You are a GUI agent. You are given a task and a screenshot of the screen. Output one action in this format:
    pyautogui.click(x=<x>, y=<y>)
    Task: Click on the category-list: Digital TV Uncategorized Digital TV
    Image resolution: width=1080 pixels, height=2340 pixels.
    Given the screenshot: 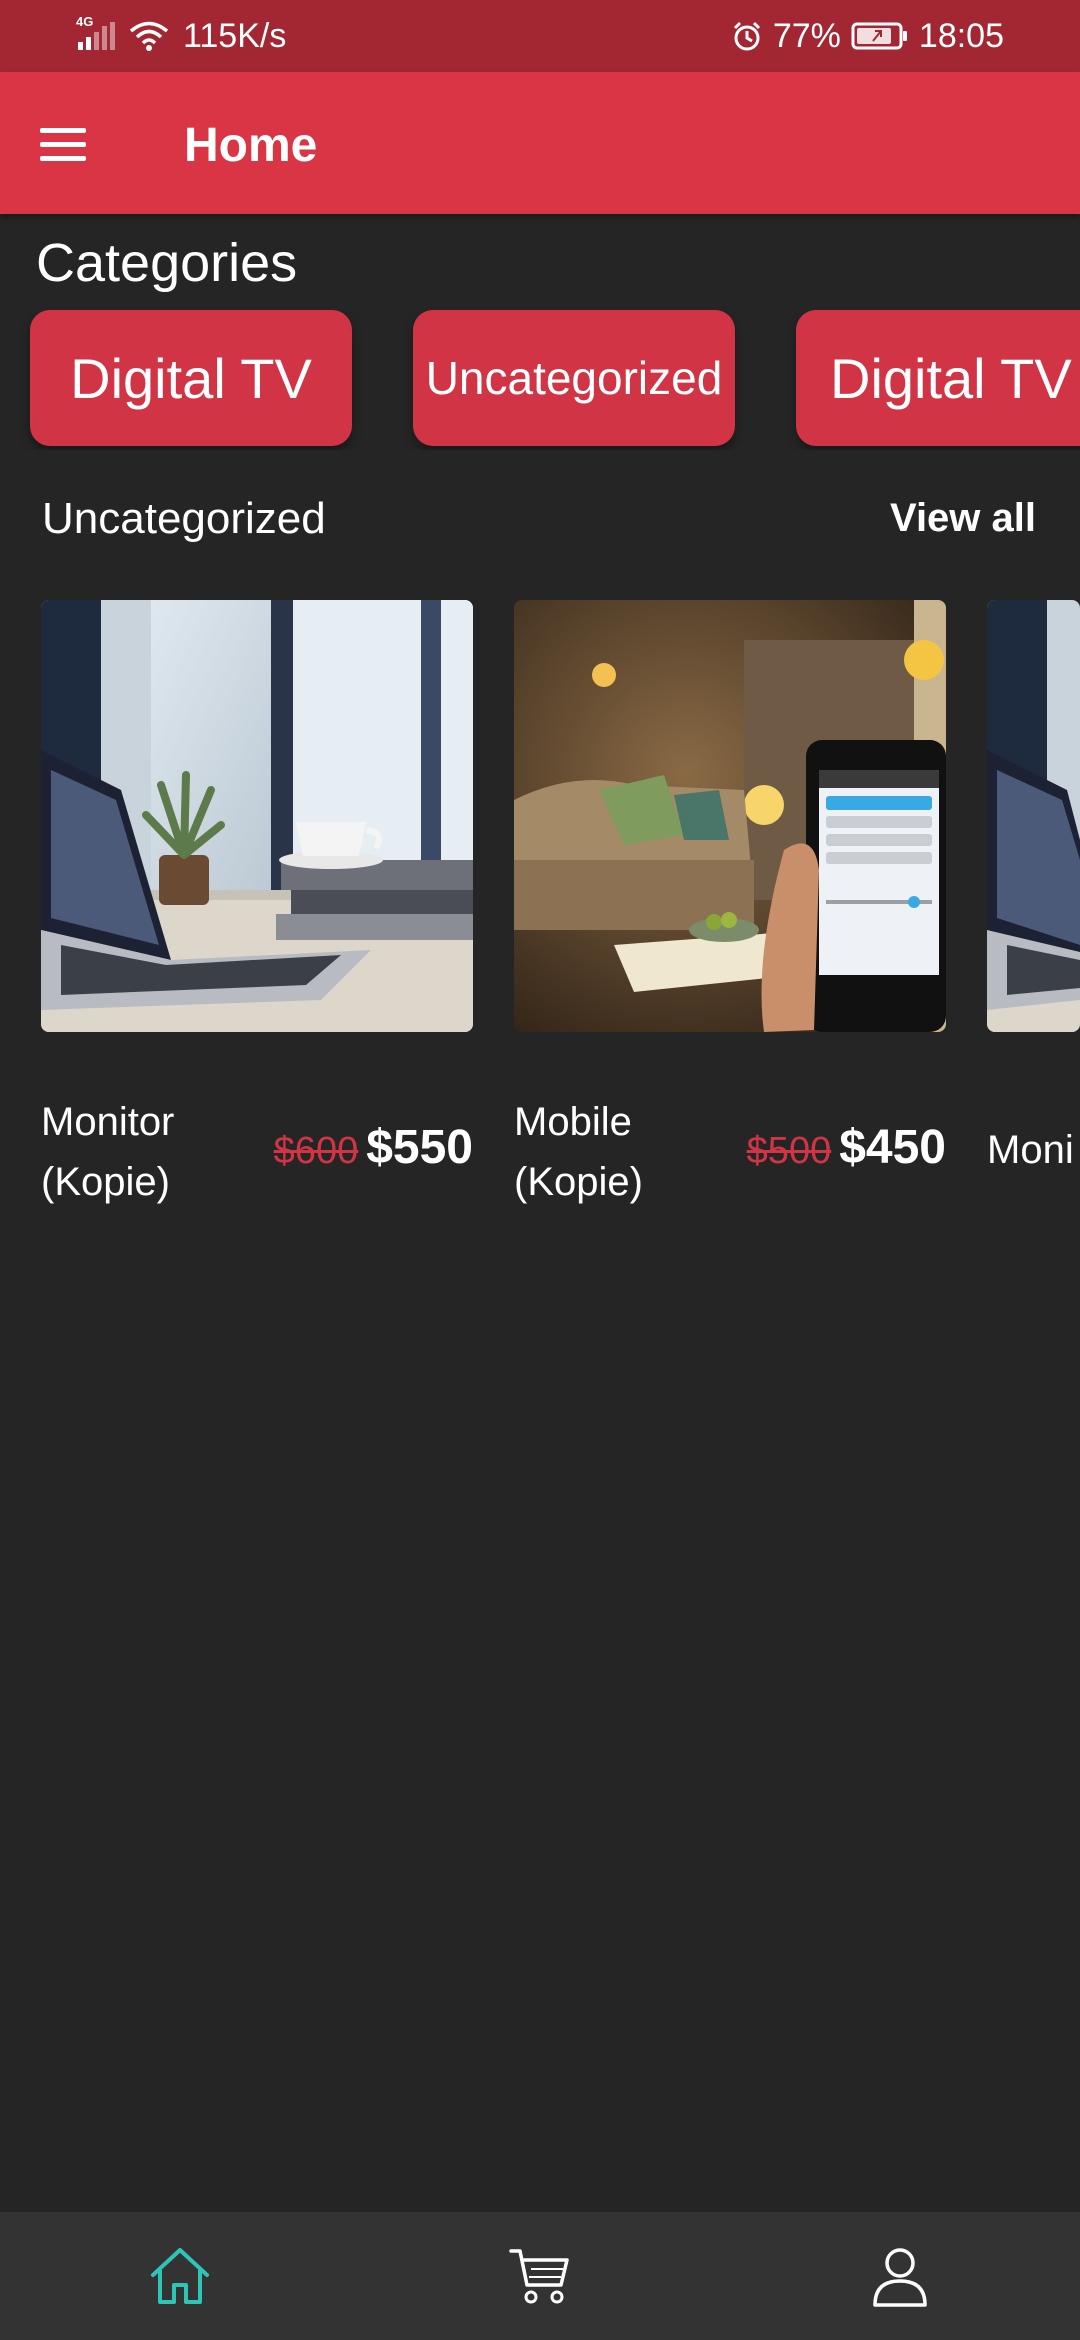 What is the action you would take?
    pyautogui.click(x=540, y=380)
    